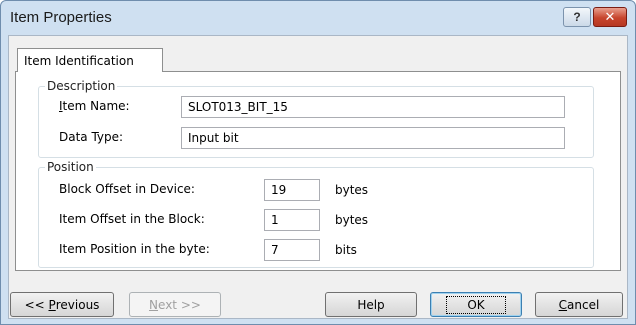  Describe the element at coordinates (179, 304) in the screenshot. I see `next-rest: ext >>` at that location.